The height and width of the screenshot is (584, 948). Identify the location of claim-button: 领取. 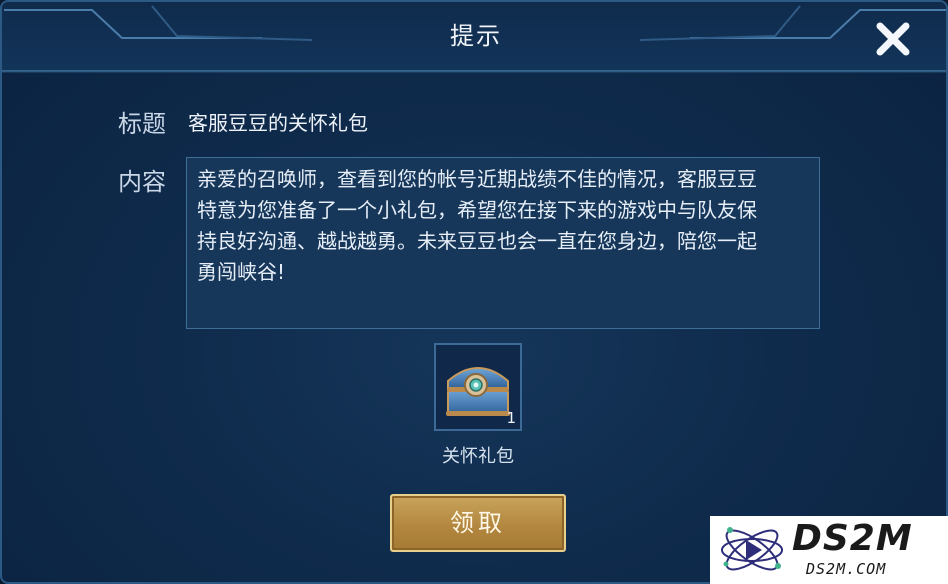
(478, 523).